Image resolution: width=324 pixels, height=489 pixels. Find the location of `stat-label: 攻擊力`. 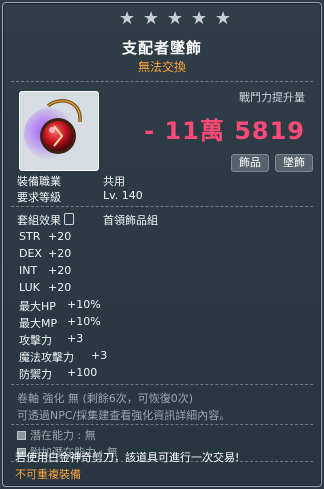

stat-label: 攻擊力 is located at coordinates (35, 340).